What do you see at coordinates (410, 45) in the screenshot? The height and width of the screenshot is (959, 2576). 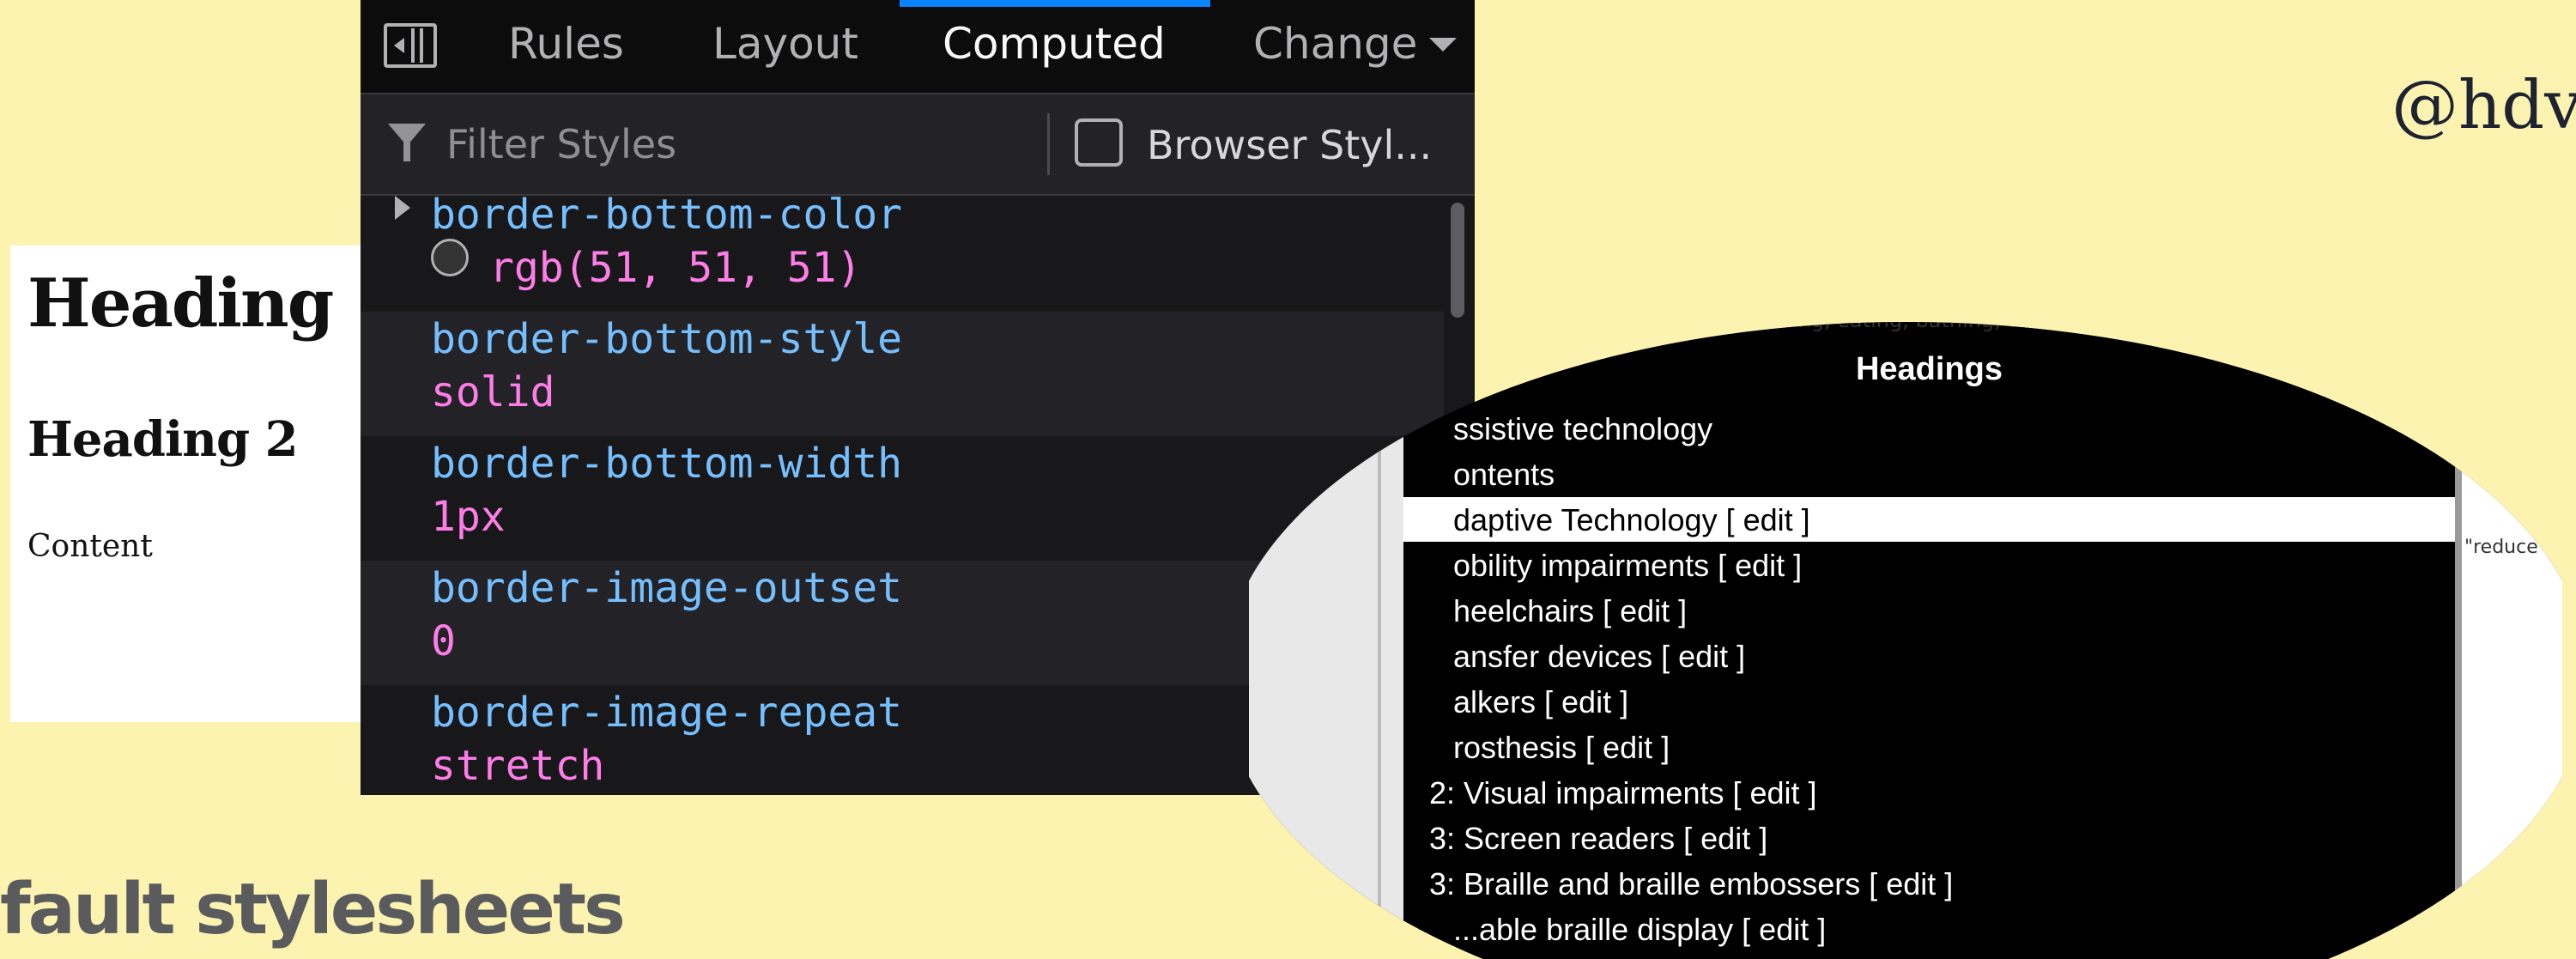 I see `toggle-sidebar-icon` at bounding box center [410, 45].